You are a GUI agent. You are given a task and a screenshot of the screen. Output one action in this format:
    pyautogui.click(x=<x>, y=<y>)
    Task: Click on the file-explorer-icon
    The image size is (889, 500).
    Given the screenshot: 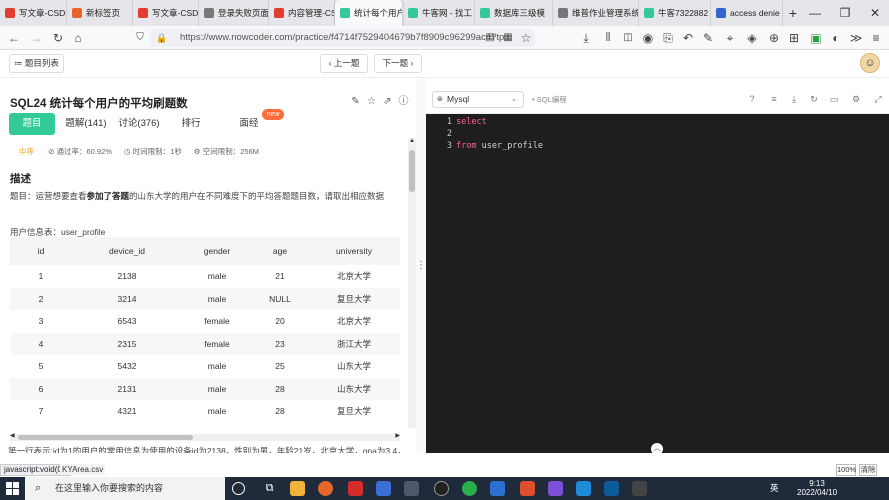 What is the action you would take?
    pyautogui.click(x=297, y=488)
    